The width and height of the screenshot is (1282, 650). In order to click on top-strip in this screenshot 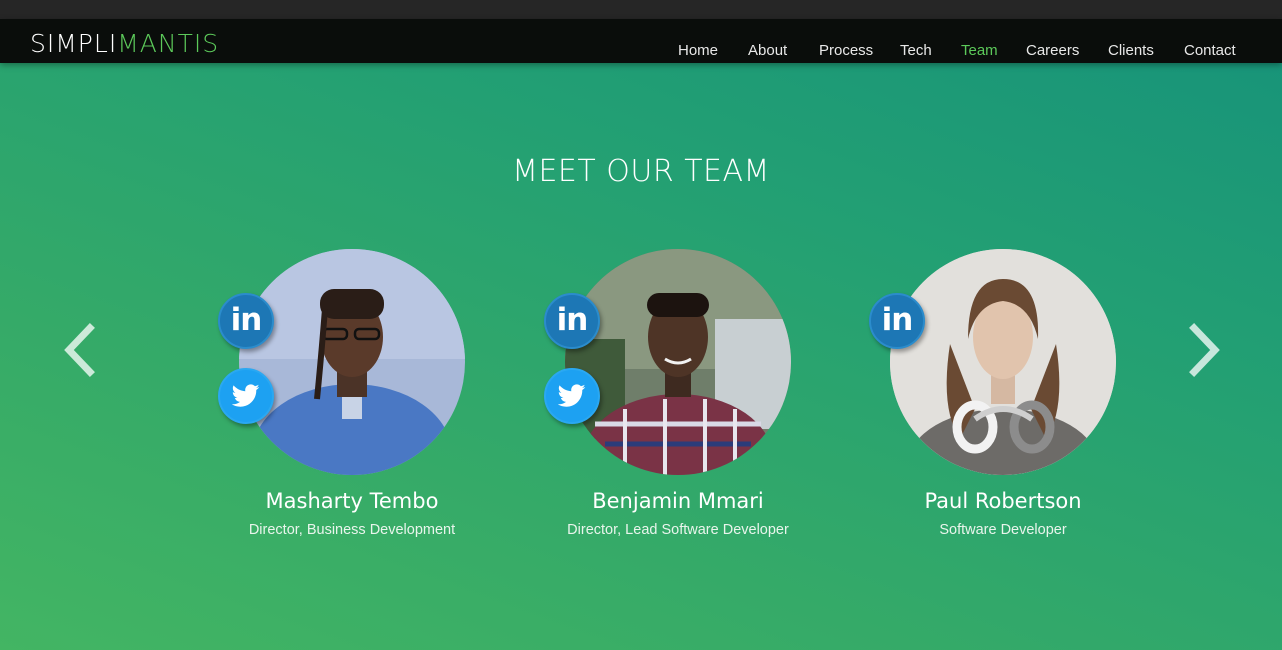, I will do `click(641, 9)`.